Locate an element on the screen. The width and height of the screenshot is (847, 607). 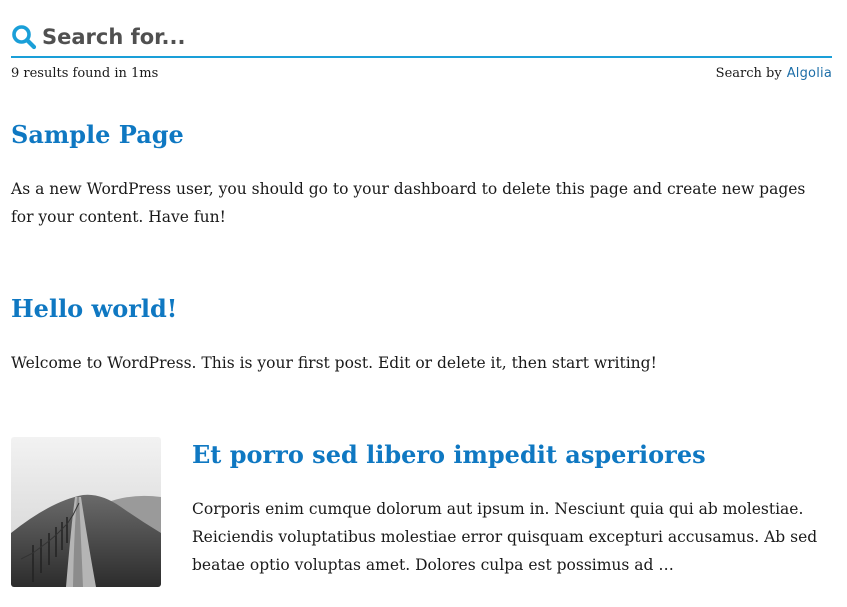
search-icon is located at coordinates (24, 37).